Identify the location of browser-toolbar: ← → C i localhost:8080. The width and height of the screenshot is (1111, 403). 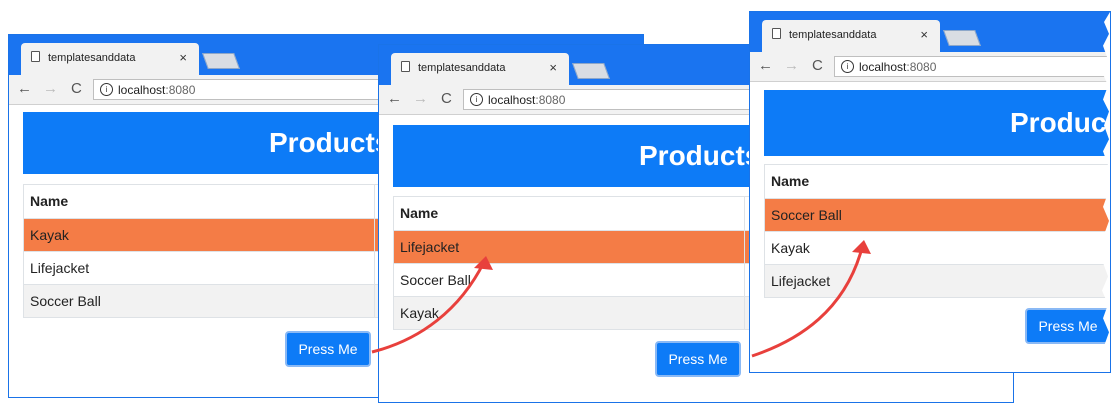
(930, 67).